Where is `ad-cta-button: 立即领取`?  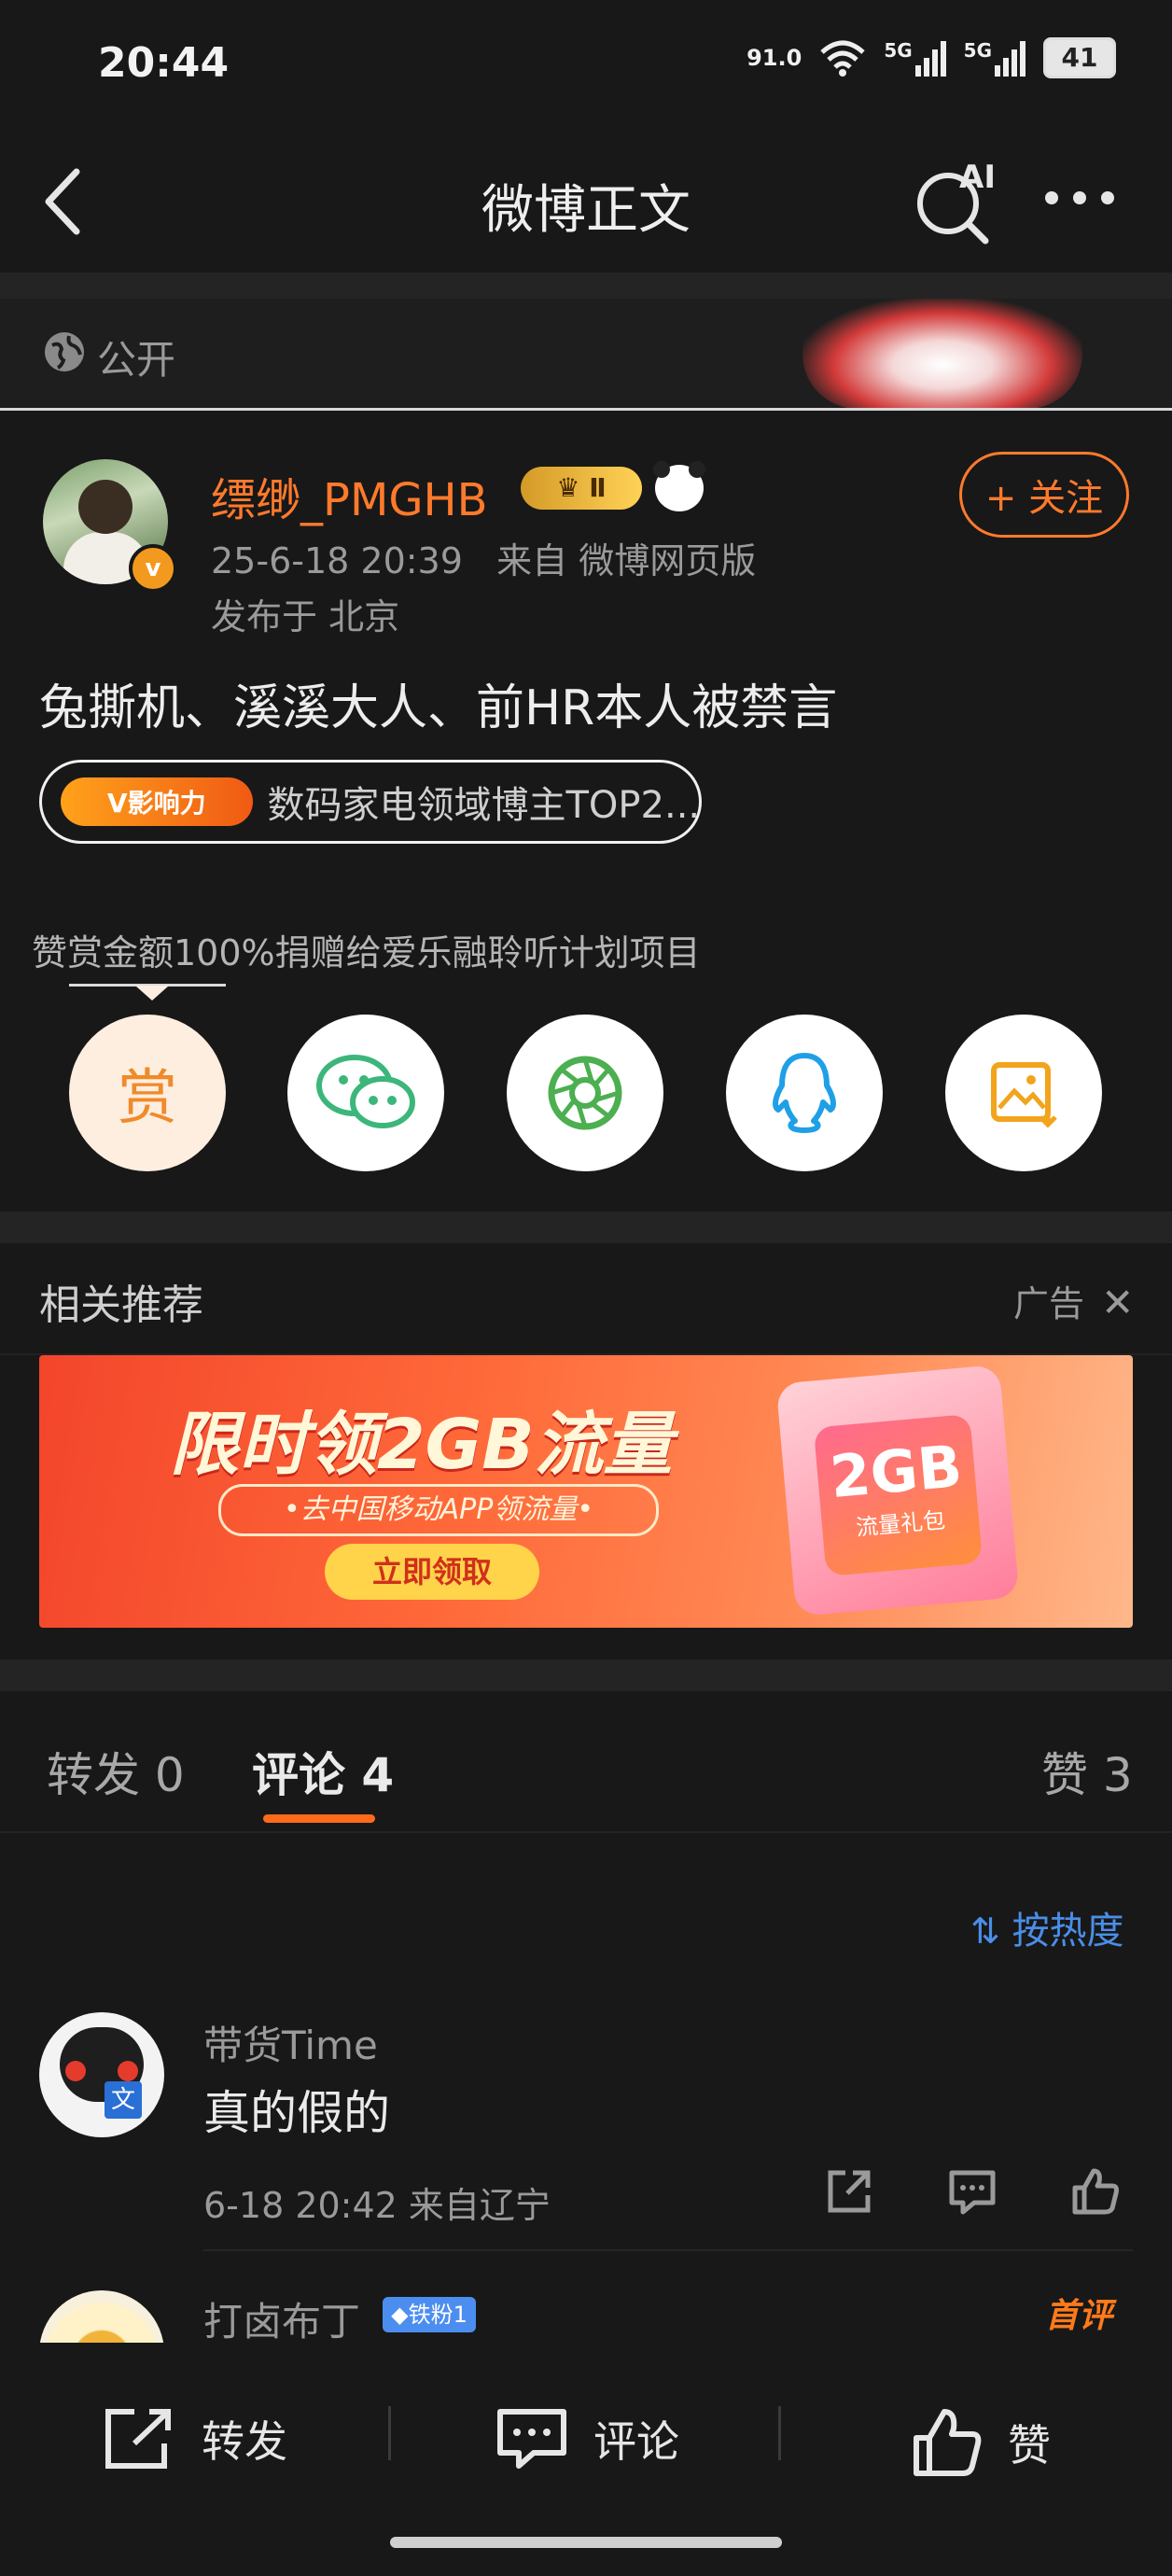 ad-cta-button: 立即领取 is located at coordinates (432, 1572).